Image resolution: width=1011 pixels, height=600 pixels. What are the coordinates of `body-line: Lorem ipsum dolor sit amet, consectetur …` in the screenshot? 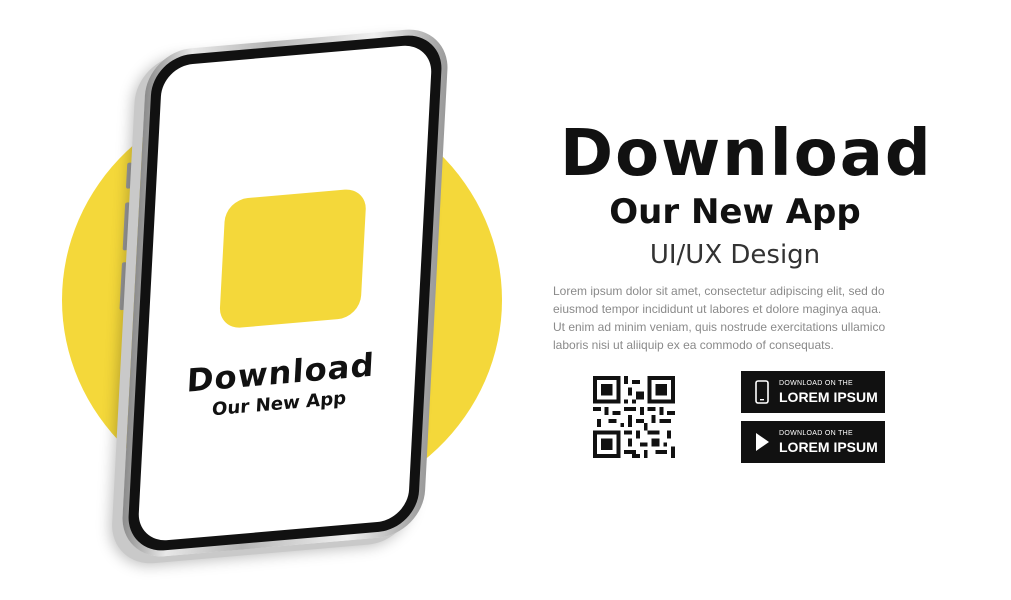 It's located at (719, 291).